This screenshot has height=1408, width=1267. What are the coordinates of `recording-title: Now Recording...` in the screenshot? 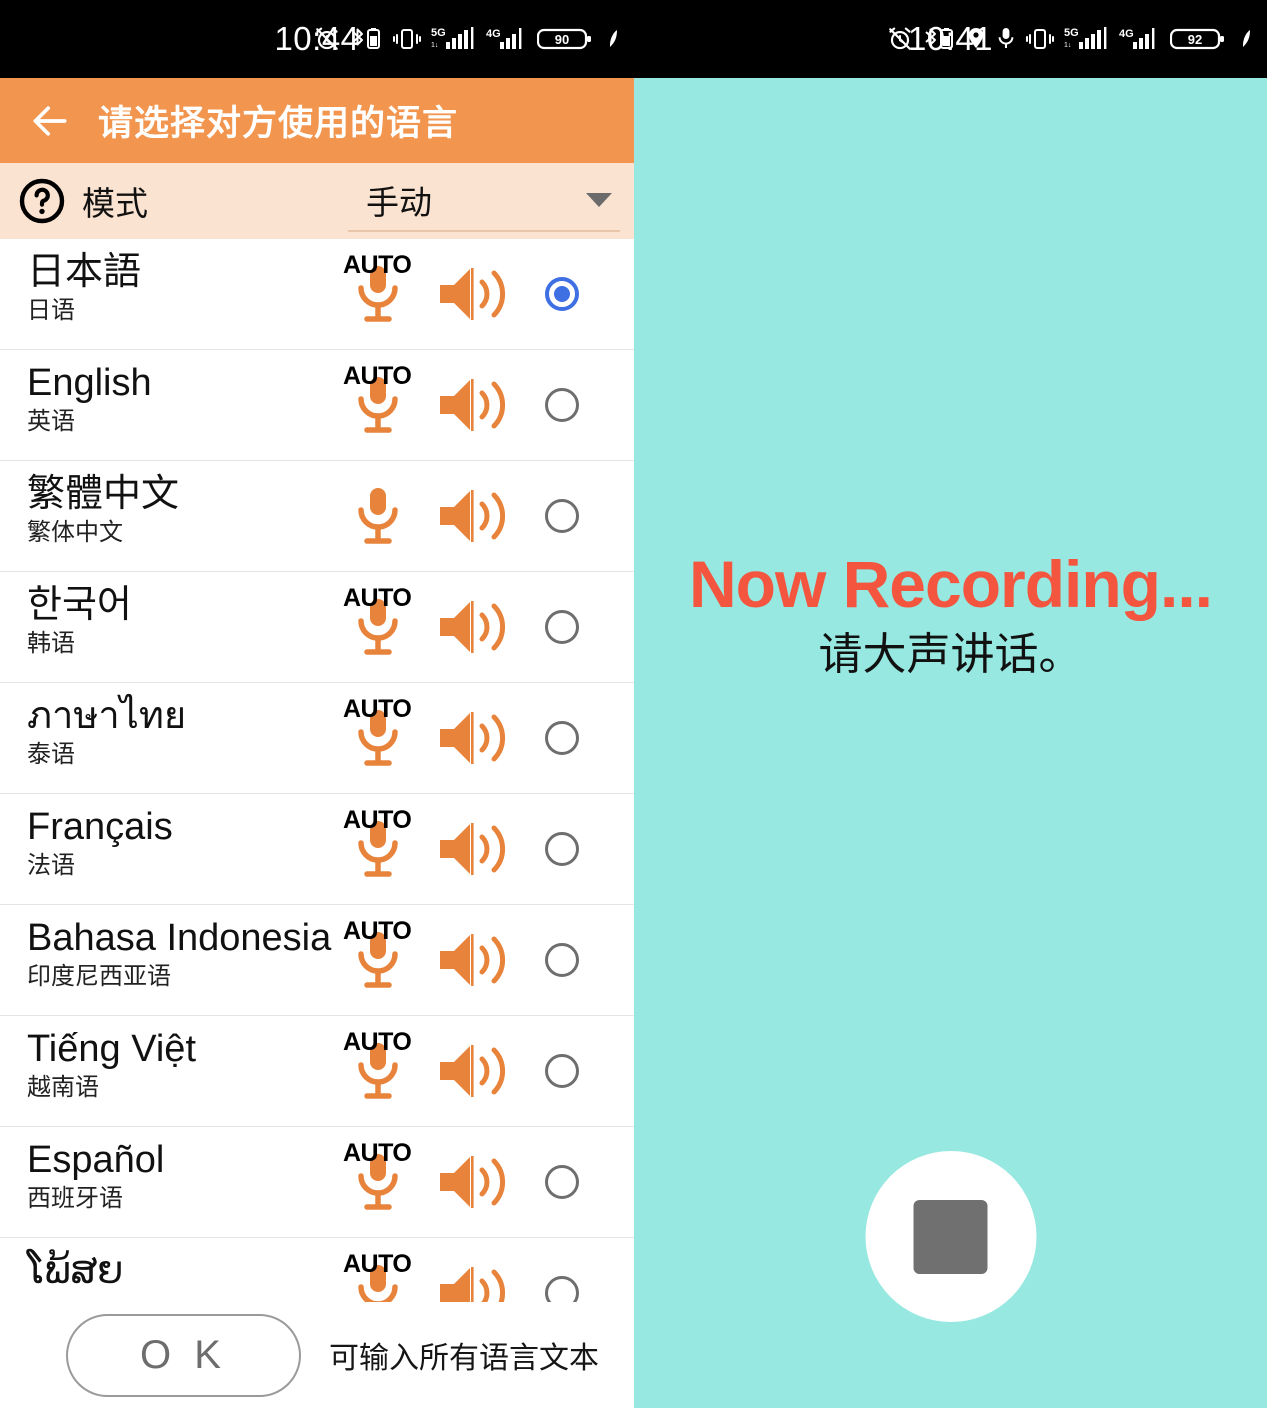 It's located at (950, 584).